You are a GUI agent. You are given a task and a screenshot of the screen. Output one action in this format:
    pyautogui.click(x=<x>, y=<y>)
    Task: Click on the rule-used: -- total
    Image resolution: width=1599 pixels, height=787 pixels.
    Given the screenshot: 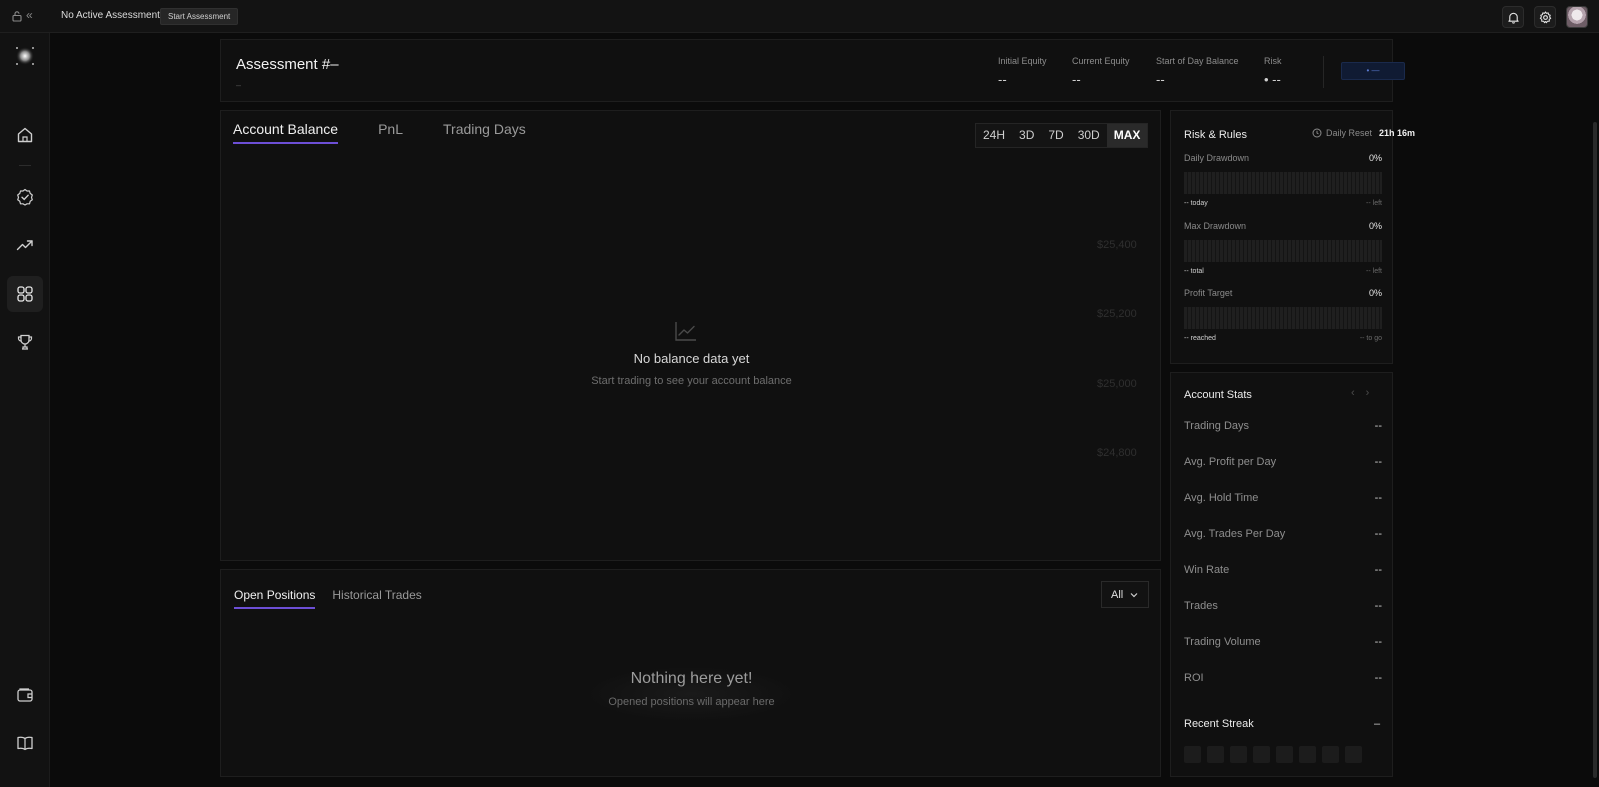 What is the action you would take?
    pyautogui.click(x=1194, y=271)
    